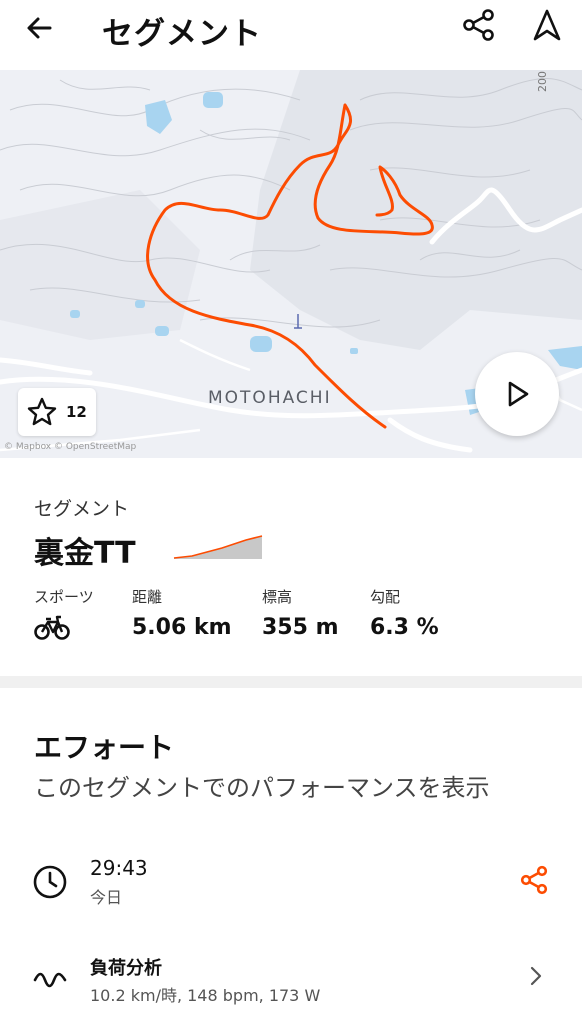 This screenshot has height=1024, width=582. Describe the element at coordinates (404, 627) in the screenshot. I see `stat-value: 6.3 %` at that location.